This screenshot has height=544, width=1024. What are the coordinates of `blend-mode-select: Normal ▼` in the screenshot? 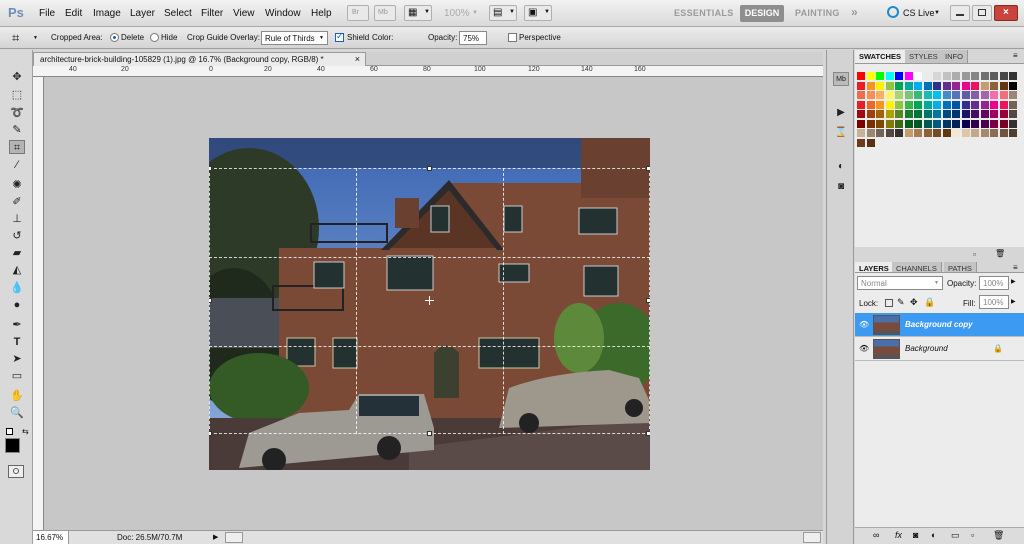 It's located at (900, 283).